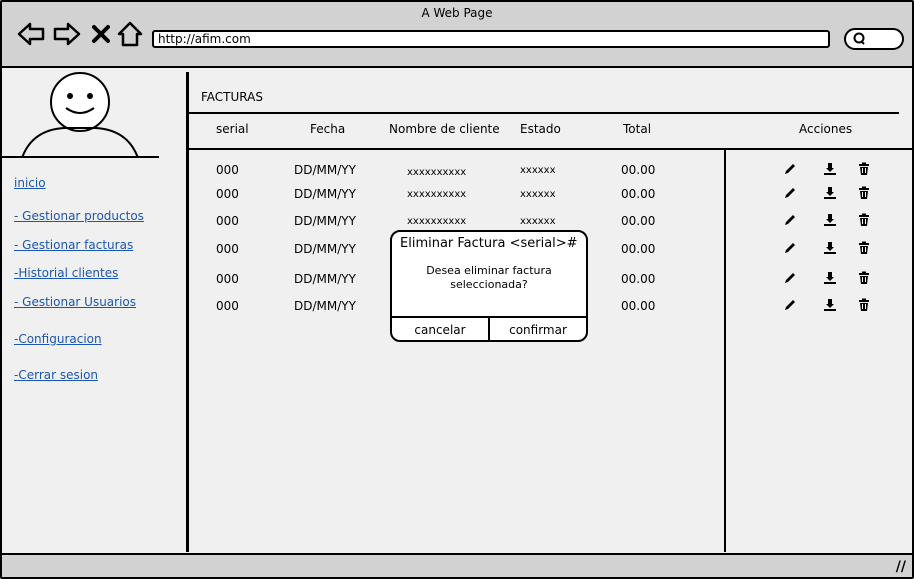  What do you see at coordinates (67, 34) in the screenshot?
I see `forward-icon` at bounding box center [67, 34].